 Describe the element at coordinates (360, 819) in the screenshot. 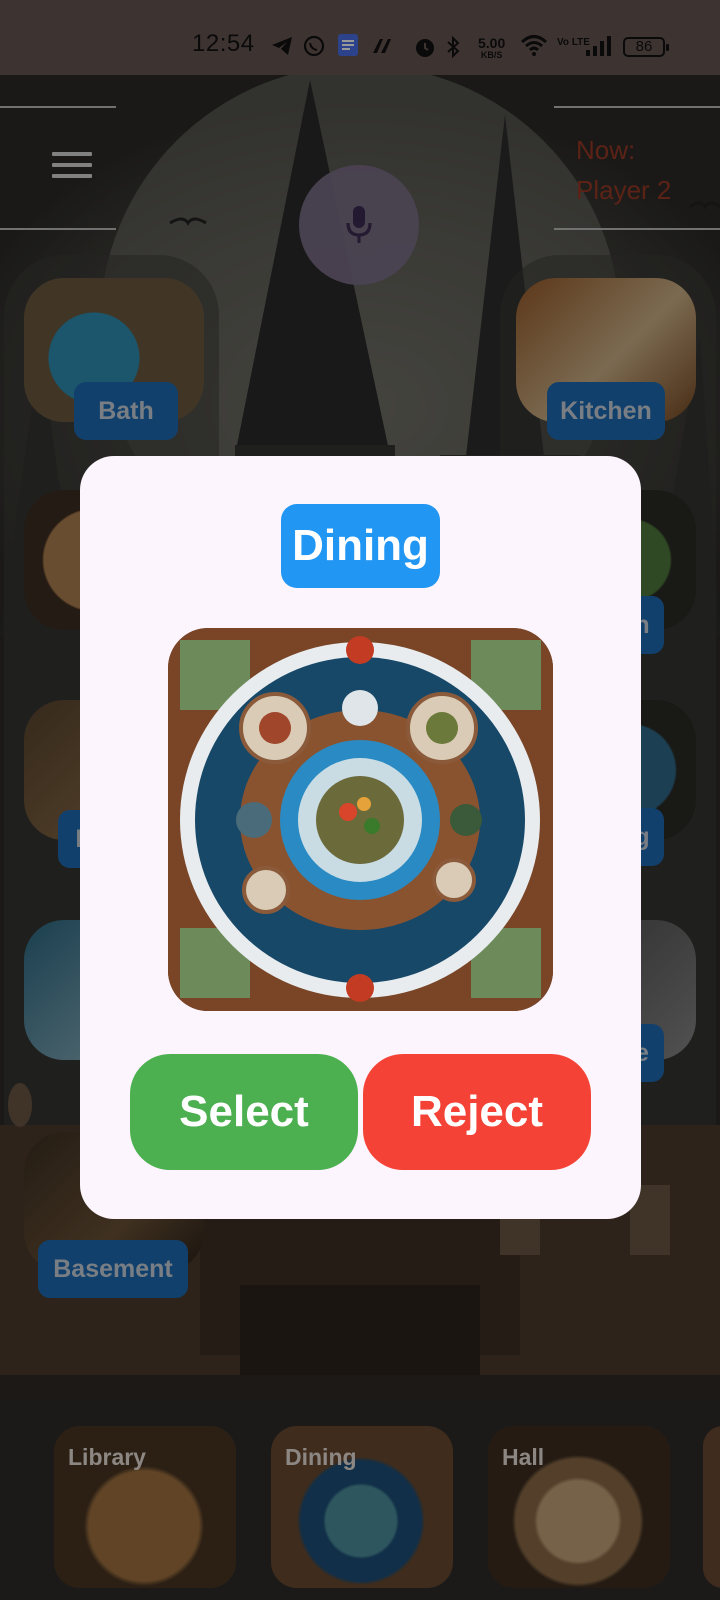

I see `dining-room-image` at that location.